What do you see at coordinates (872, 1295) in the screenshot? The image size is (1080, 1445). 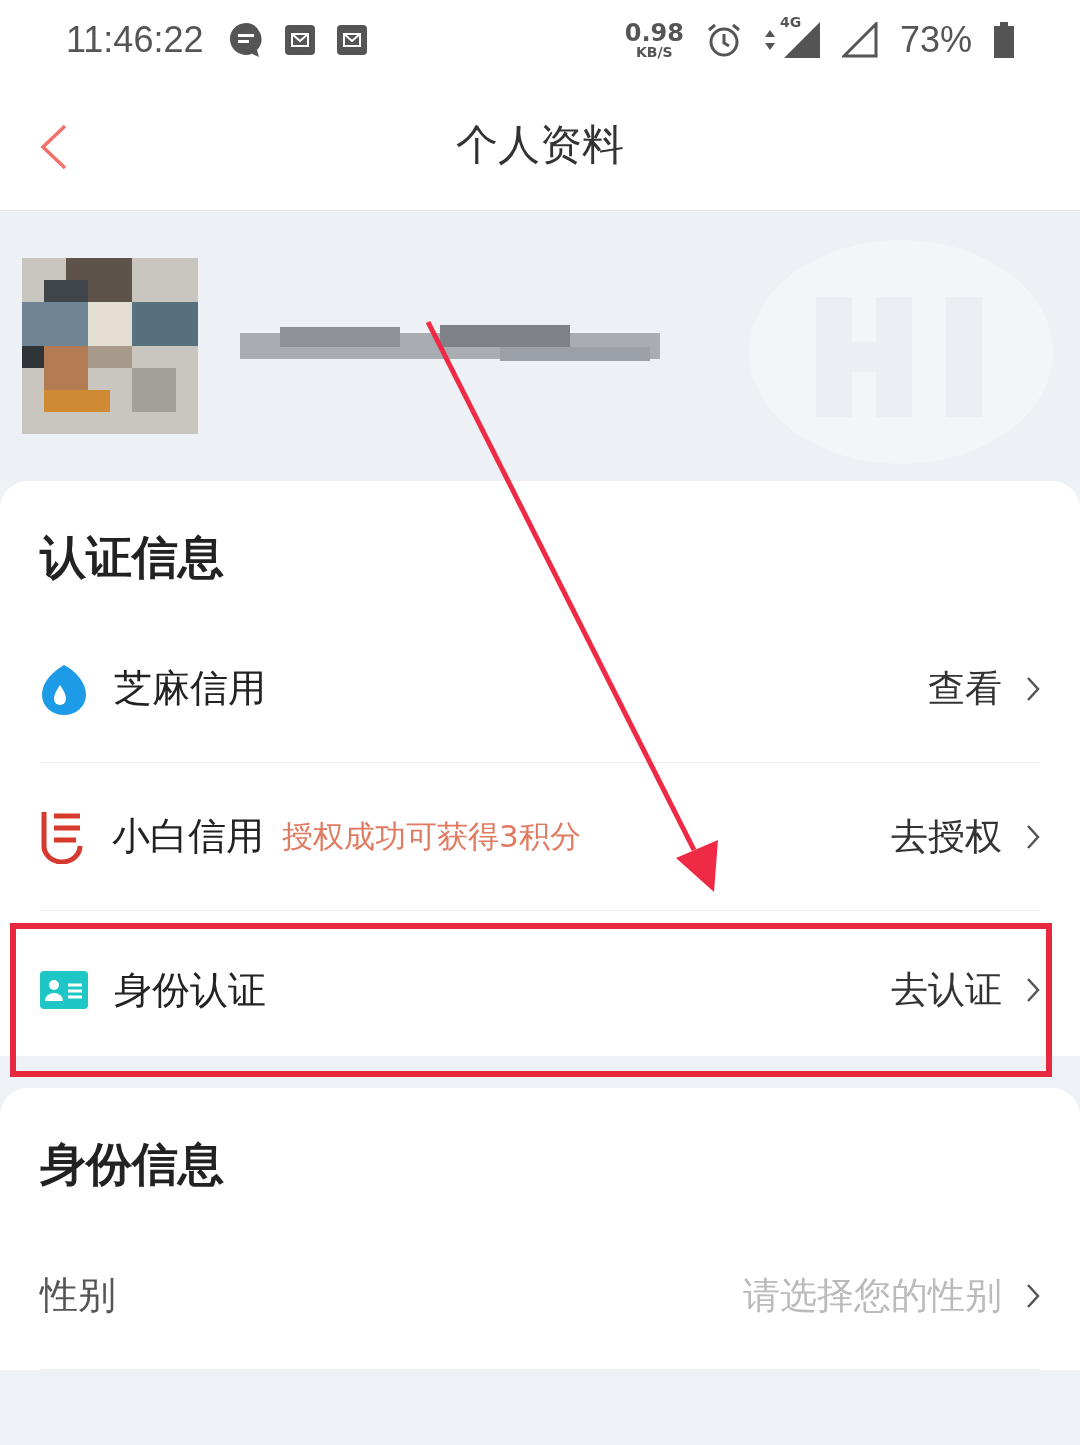 I see `item-placeholder: 请选择您的性别` at bounding box center [872, 1295].